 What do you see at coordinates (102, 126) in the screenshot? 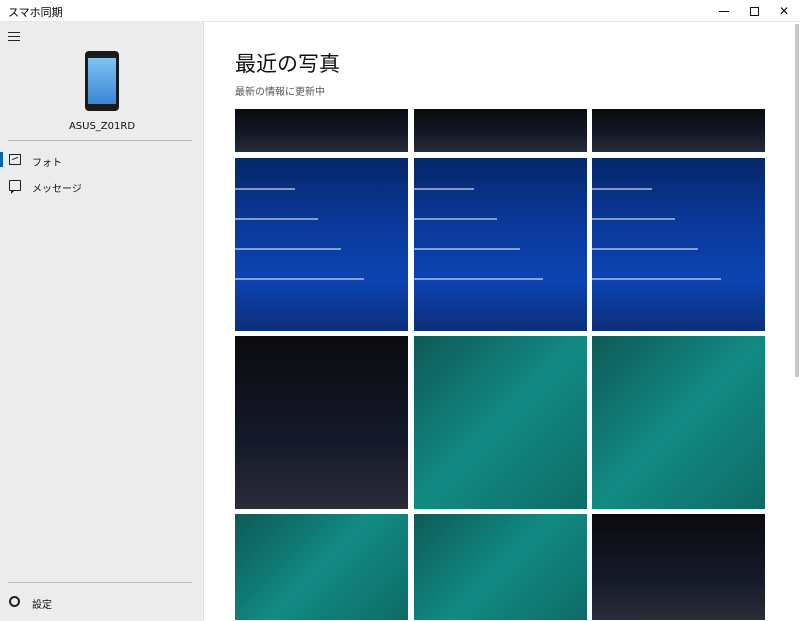
I see `device-name: ASUS_Z01RD` at bounding box center [102, 126].